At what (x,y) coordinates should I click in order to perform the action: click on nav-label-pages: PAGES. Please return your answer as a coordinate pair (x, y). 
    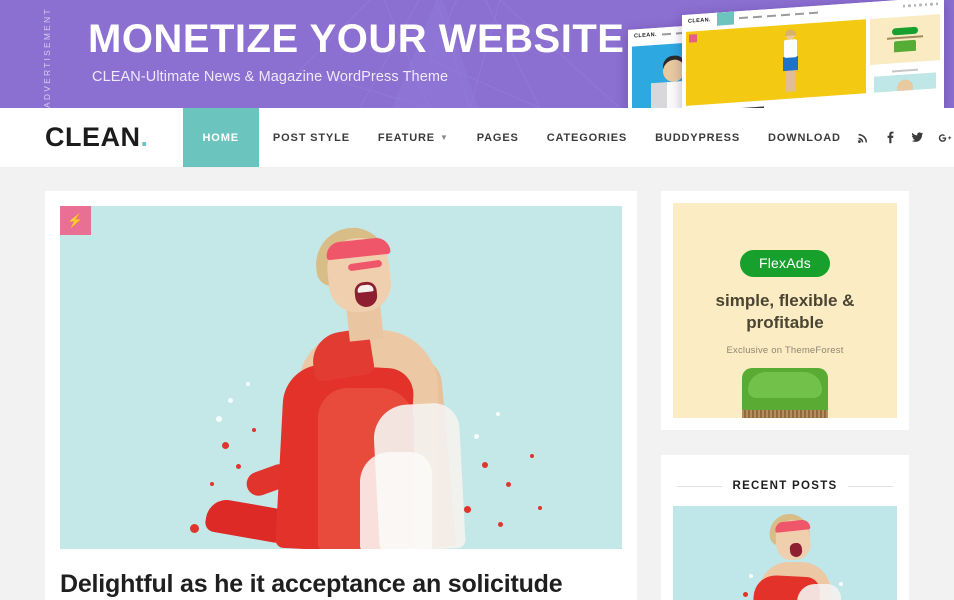
    Looking at the image, I should click on (497, 137).